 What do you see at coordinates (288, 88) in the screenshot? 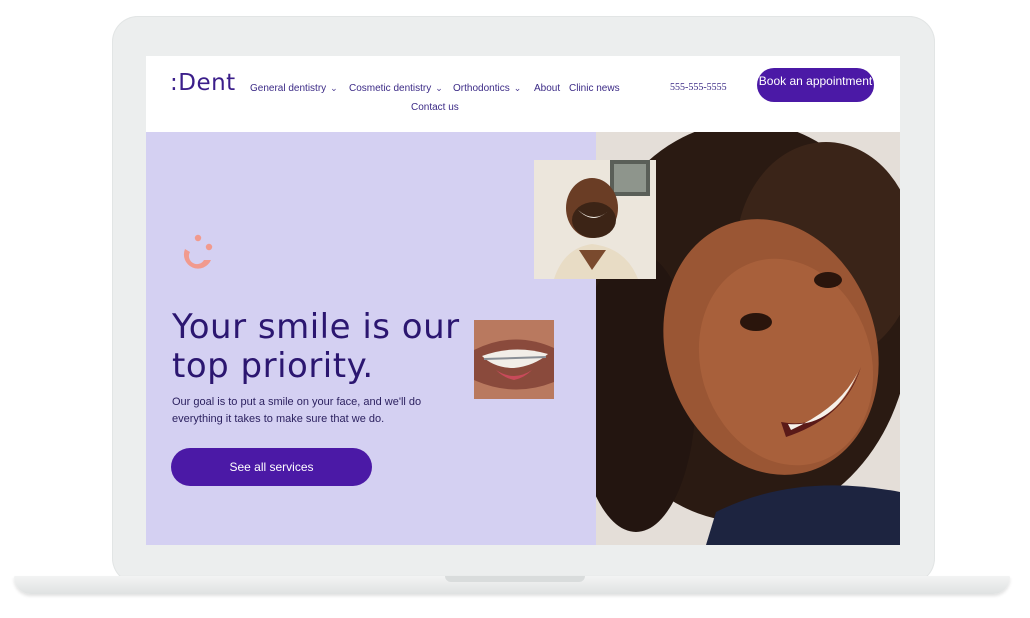
I see `nav-item-label: General dentistry` at bounding box center [288, 88].